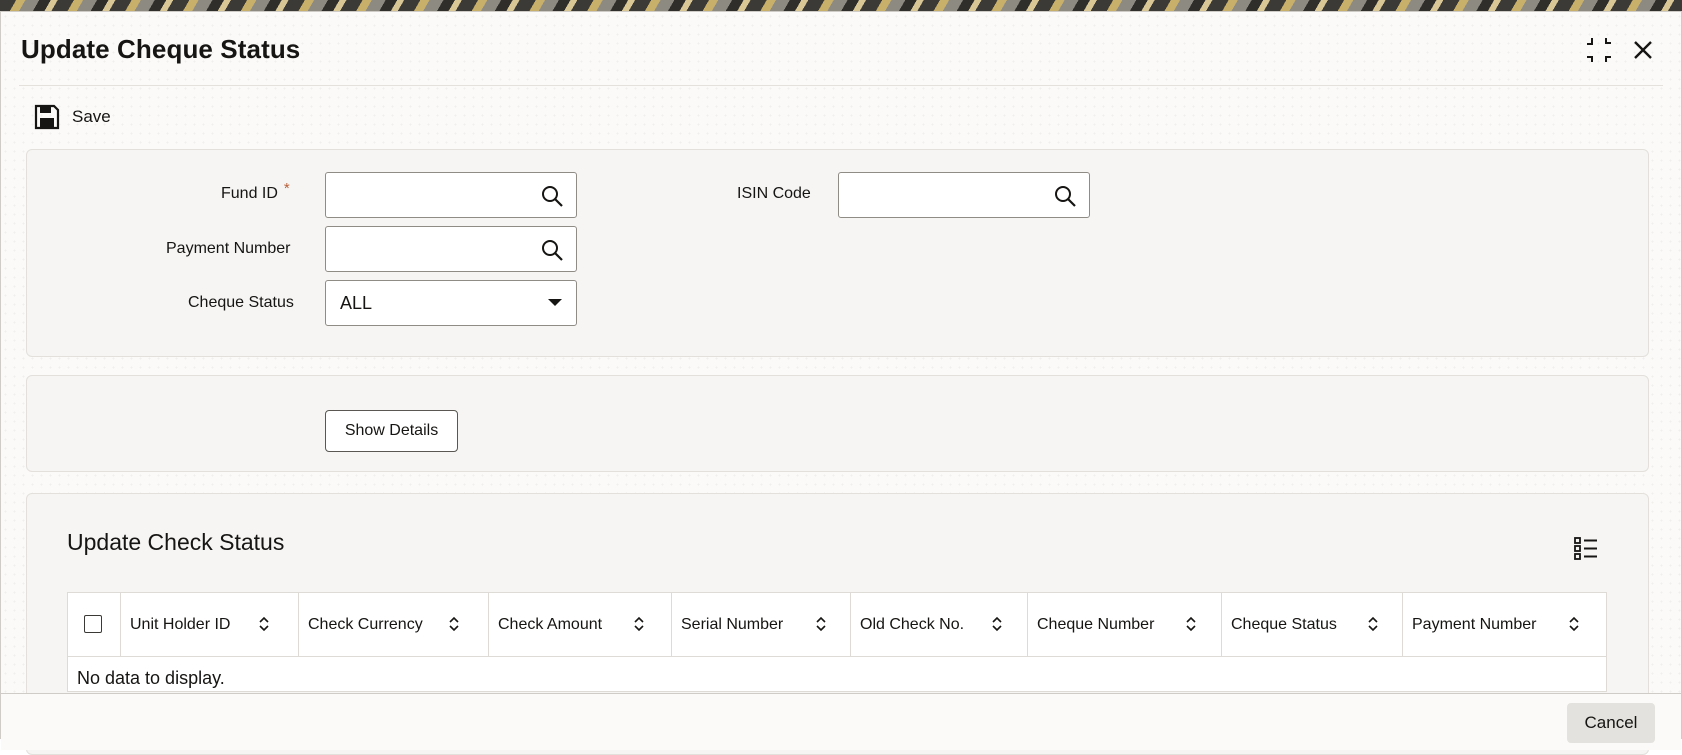 The width and height of the screenshot is (1682, 755). Describe the element at coordinates (391, 431) in the screenshot. I see `show-details-button: Show Details` at that location.